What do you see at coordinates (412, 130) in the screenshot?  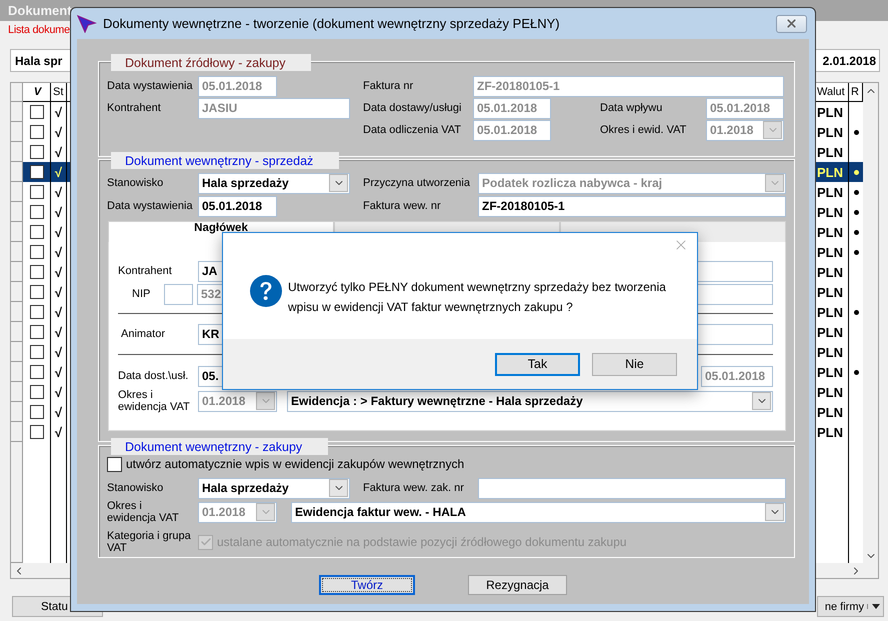 I see `field-label: Data odliczenia VAT` at bounding box center [412, 130].